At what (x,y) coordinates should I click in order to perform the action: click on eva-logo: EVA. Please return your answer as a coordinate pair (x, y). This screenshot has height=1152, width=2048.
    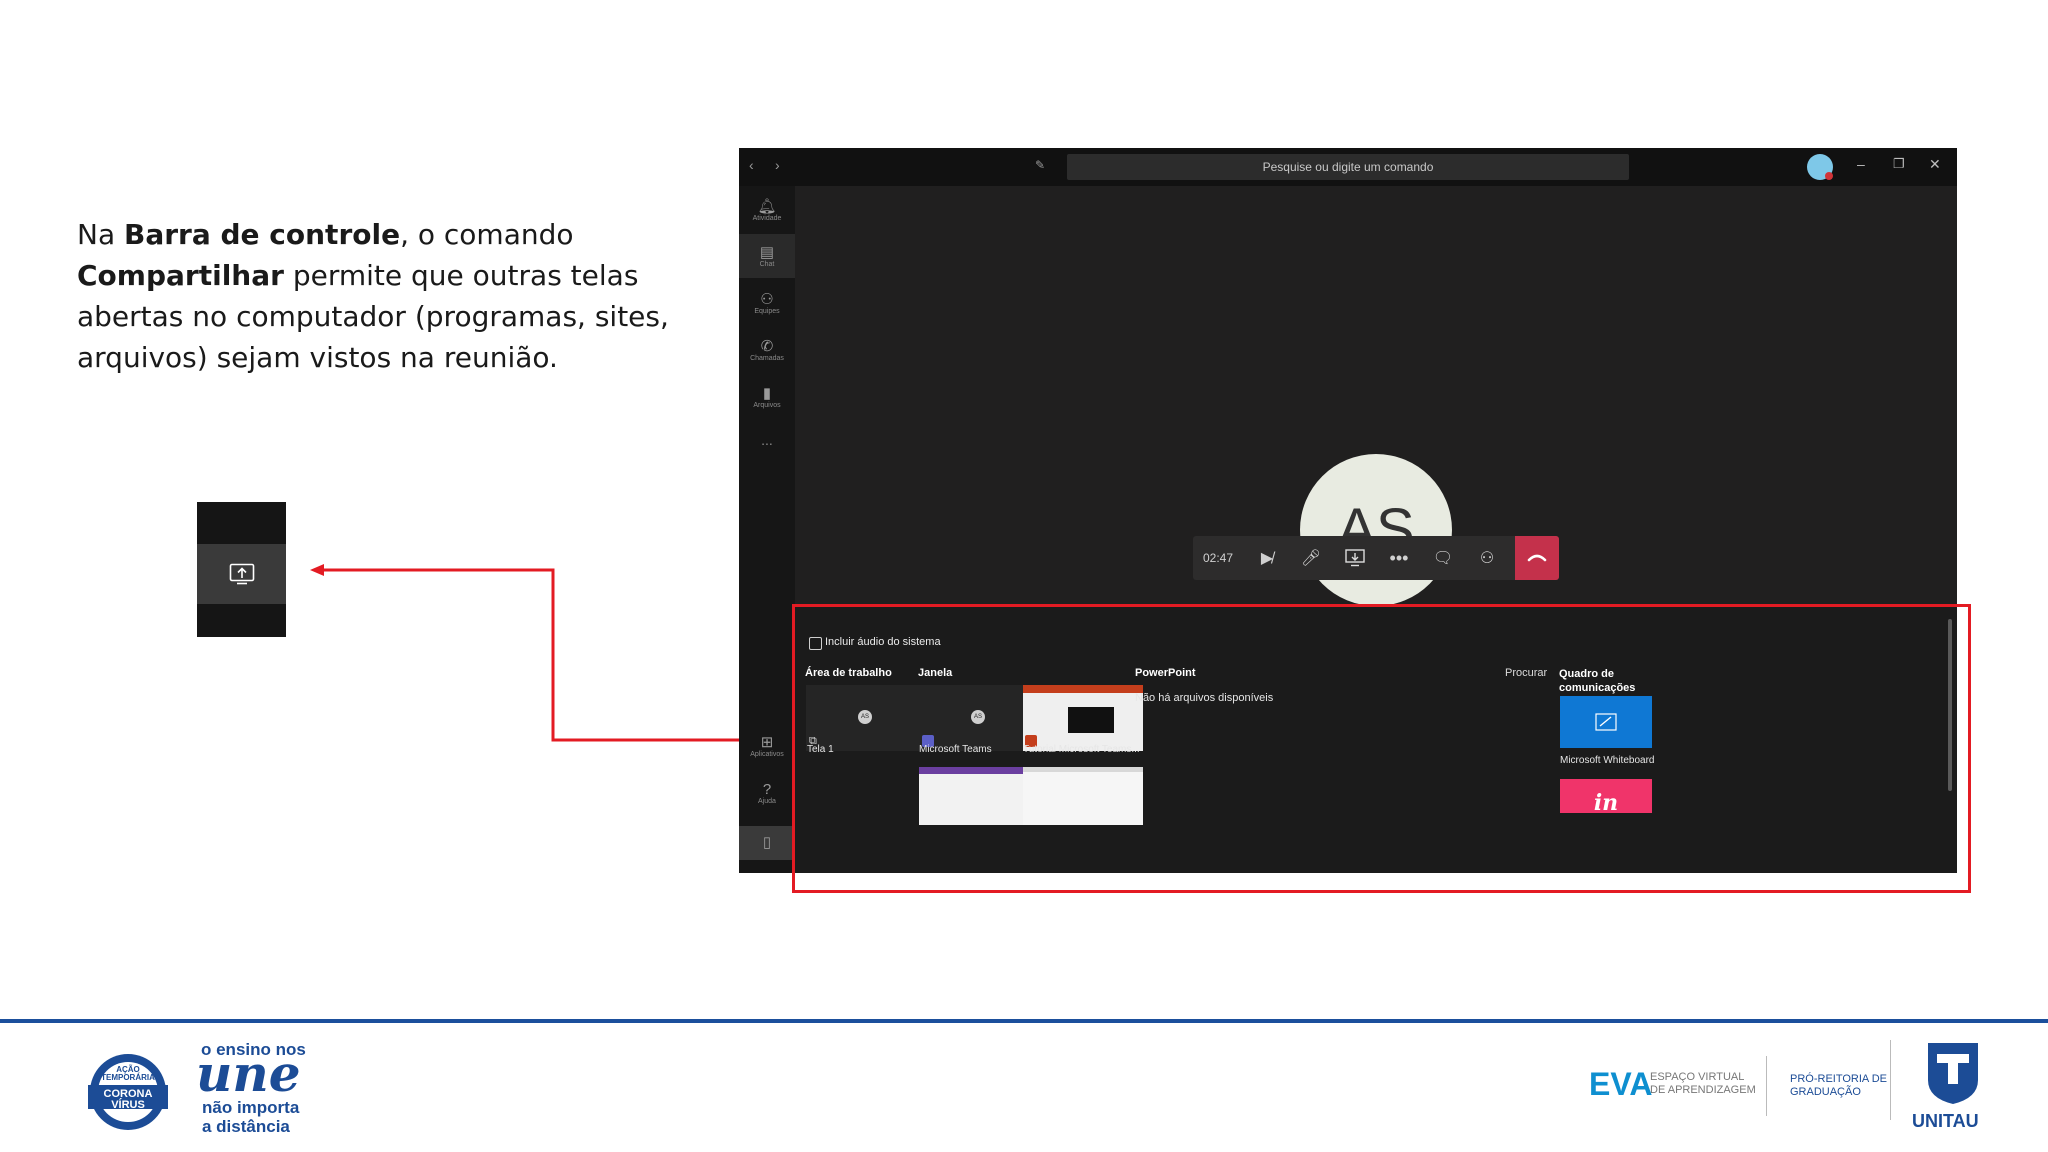
    Looking at the image, I should click on (1621, 1084).